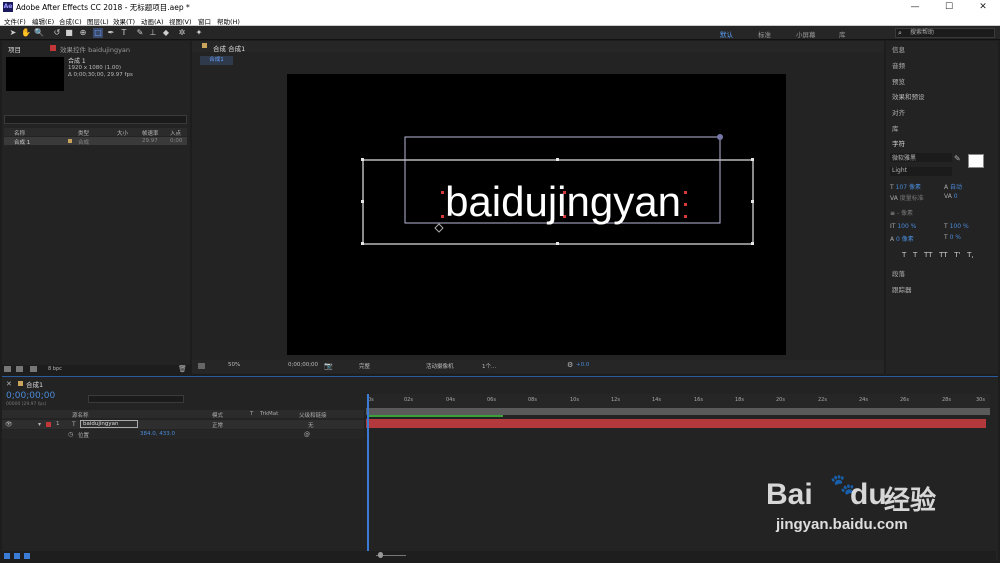  I want to click on zoom-select: 50%, so click(234, 365).